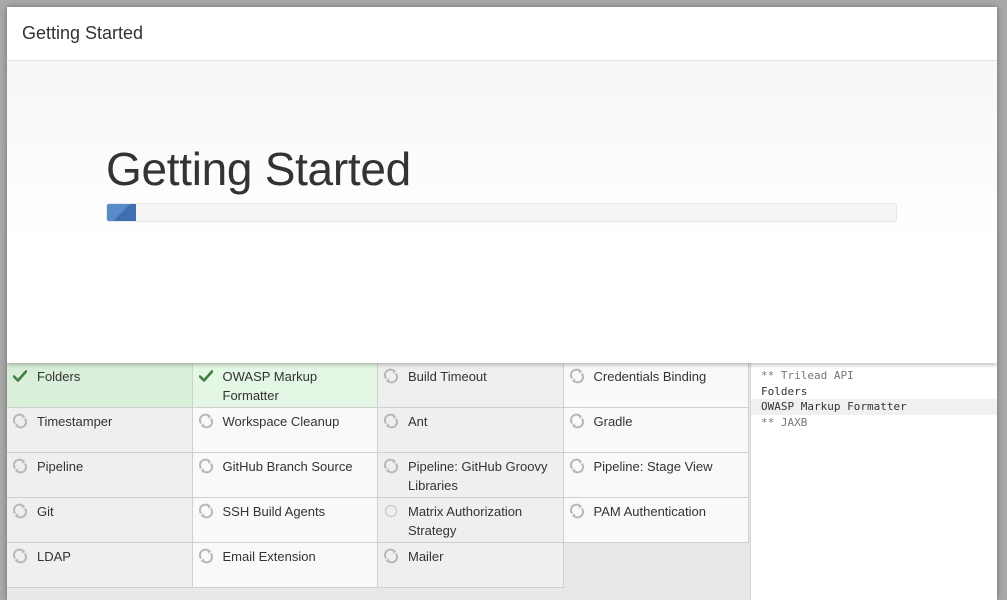  I want to click on plugin-label: Git, so click(45, 511).